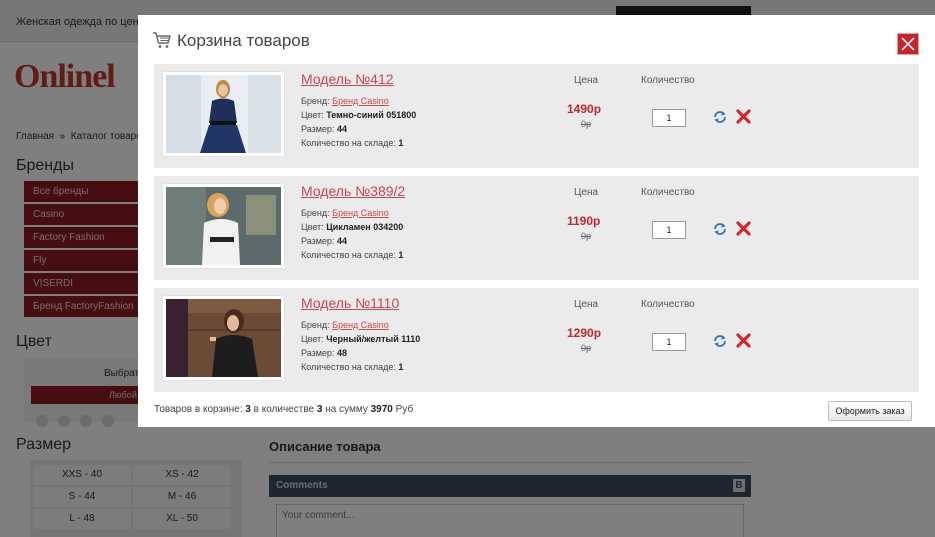 This screenshot has height=537, width=935. I want to click on product-color: Цвет: Цикламен 034200, so click(352, 227).